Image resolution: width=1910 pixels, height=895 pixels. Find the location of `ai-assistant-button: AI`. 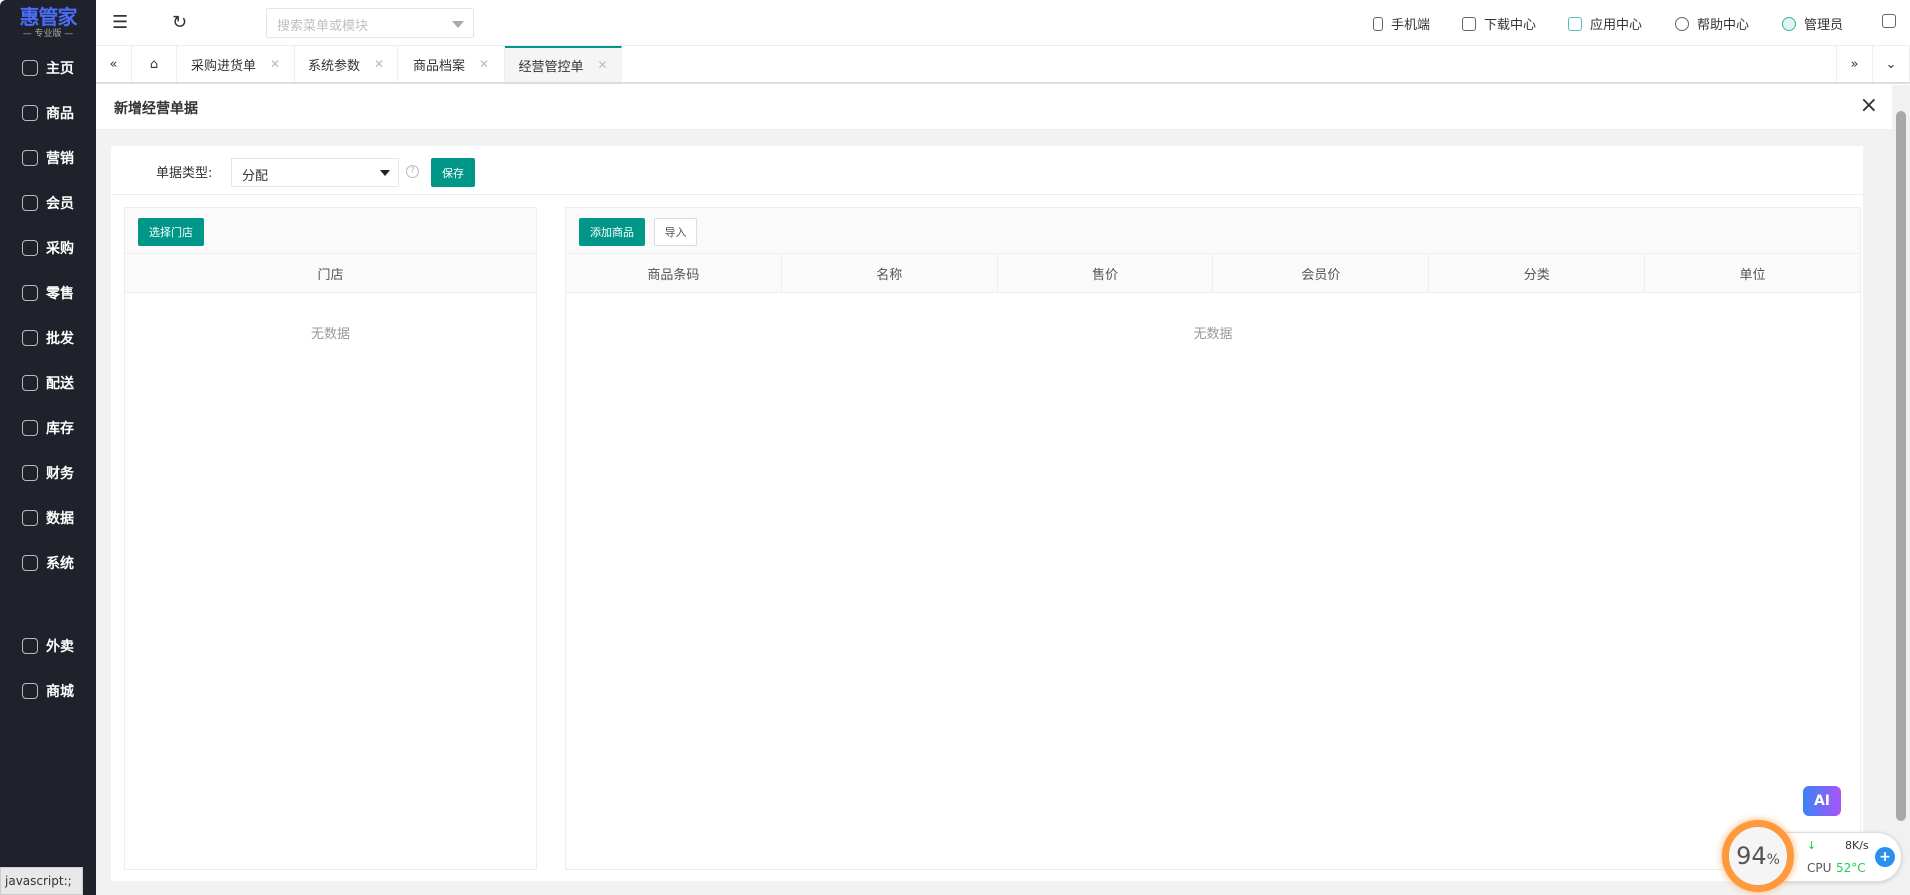

ai-assistant-button: AI is located at coordinates (1822, 801).